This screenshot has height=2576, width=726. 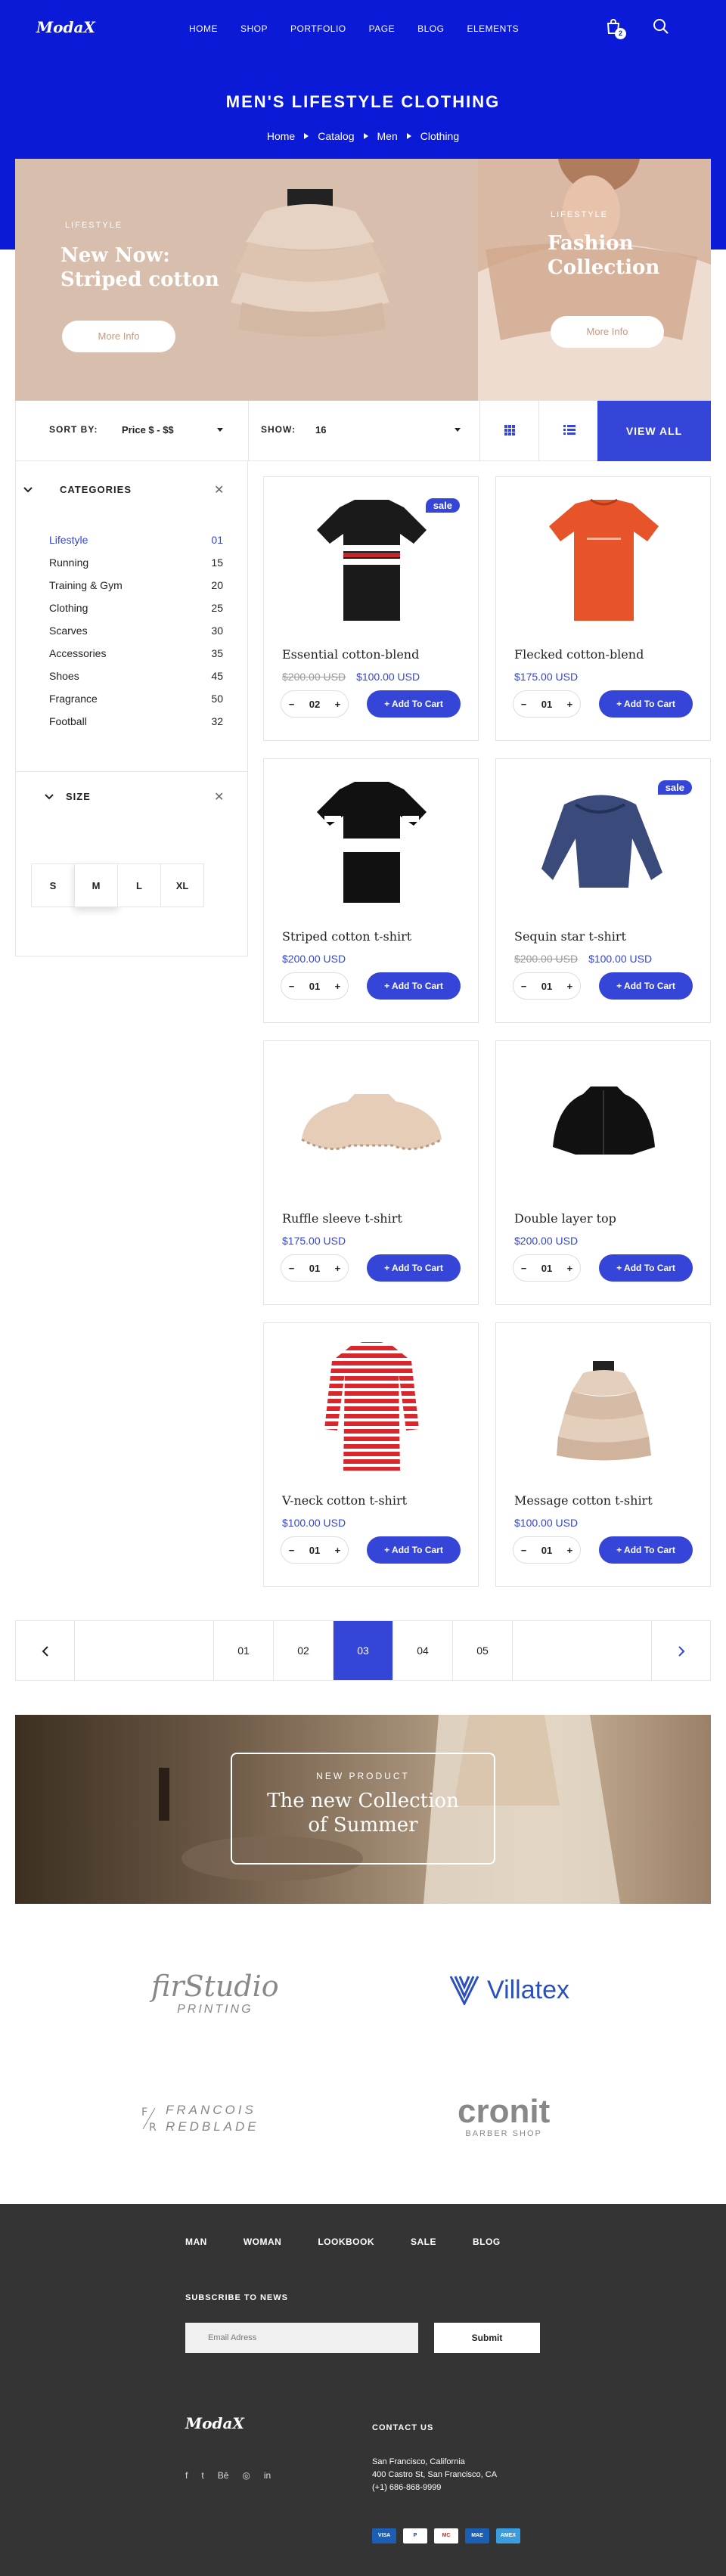 I want to click on footer-nav-sale: SALE, so click(x=423, y=2242).